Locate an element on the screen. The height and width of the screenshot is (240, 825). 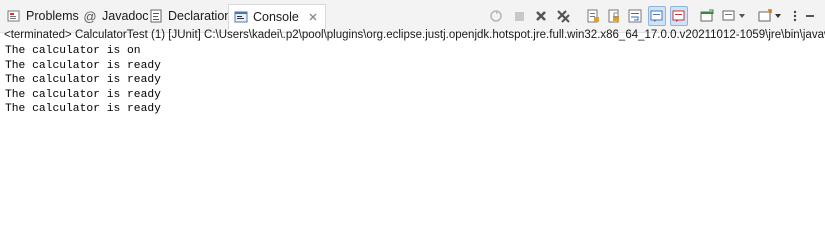
open-console-icon is located at coordinates (765, 16).